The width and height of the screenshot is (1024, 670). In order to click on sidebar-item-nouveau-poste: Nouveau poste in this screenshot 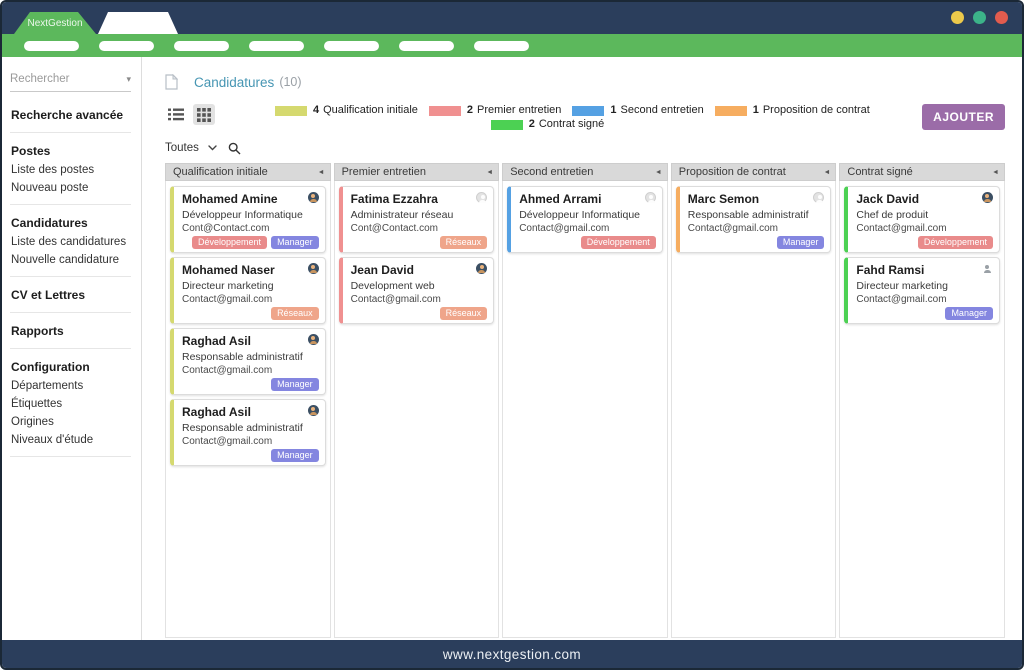, I will do `click(75, 188)`.